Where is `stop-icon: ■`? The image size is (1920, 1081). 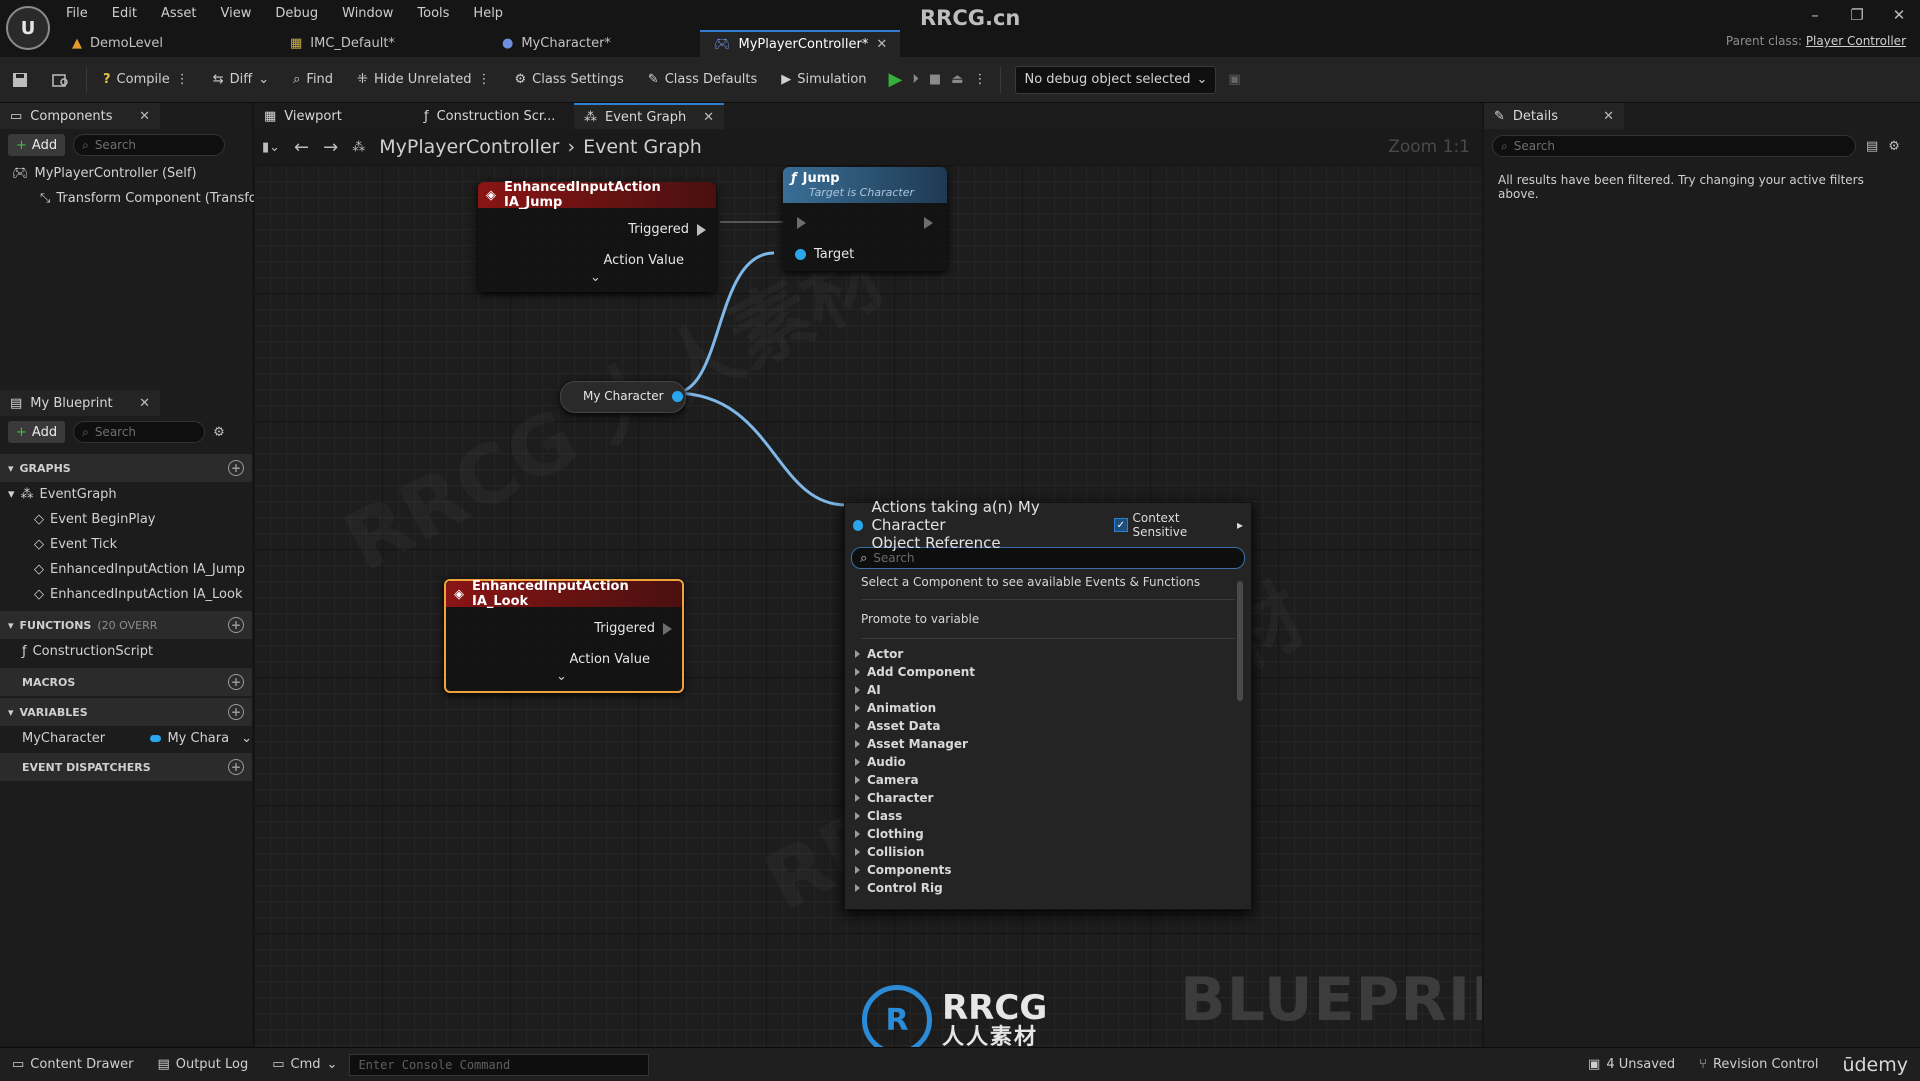
stop-icon: ■ is located at coordinates (935, 79).